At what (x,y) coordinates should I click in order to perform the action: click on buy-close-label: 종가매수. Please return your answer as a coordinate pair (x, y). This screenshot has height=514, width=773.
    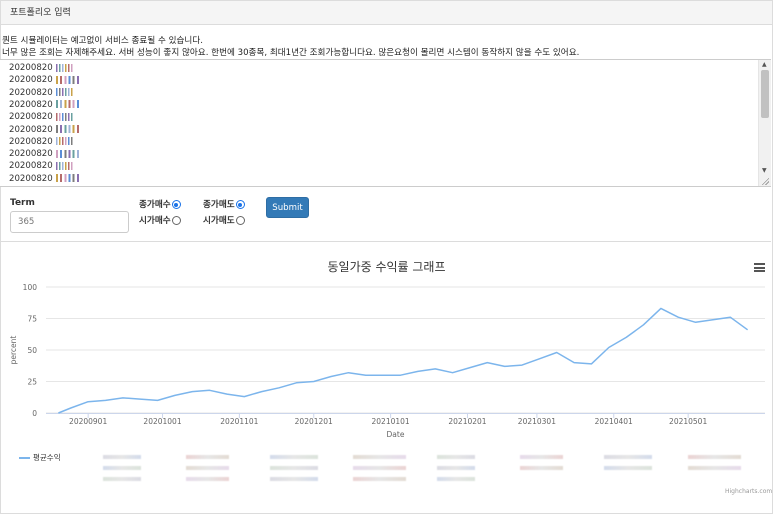
    Looking at the image, I should click on (155, 205).